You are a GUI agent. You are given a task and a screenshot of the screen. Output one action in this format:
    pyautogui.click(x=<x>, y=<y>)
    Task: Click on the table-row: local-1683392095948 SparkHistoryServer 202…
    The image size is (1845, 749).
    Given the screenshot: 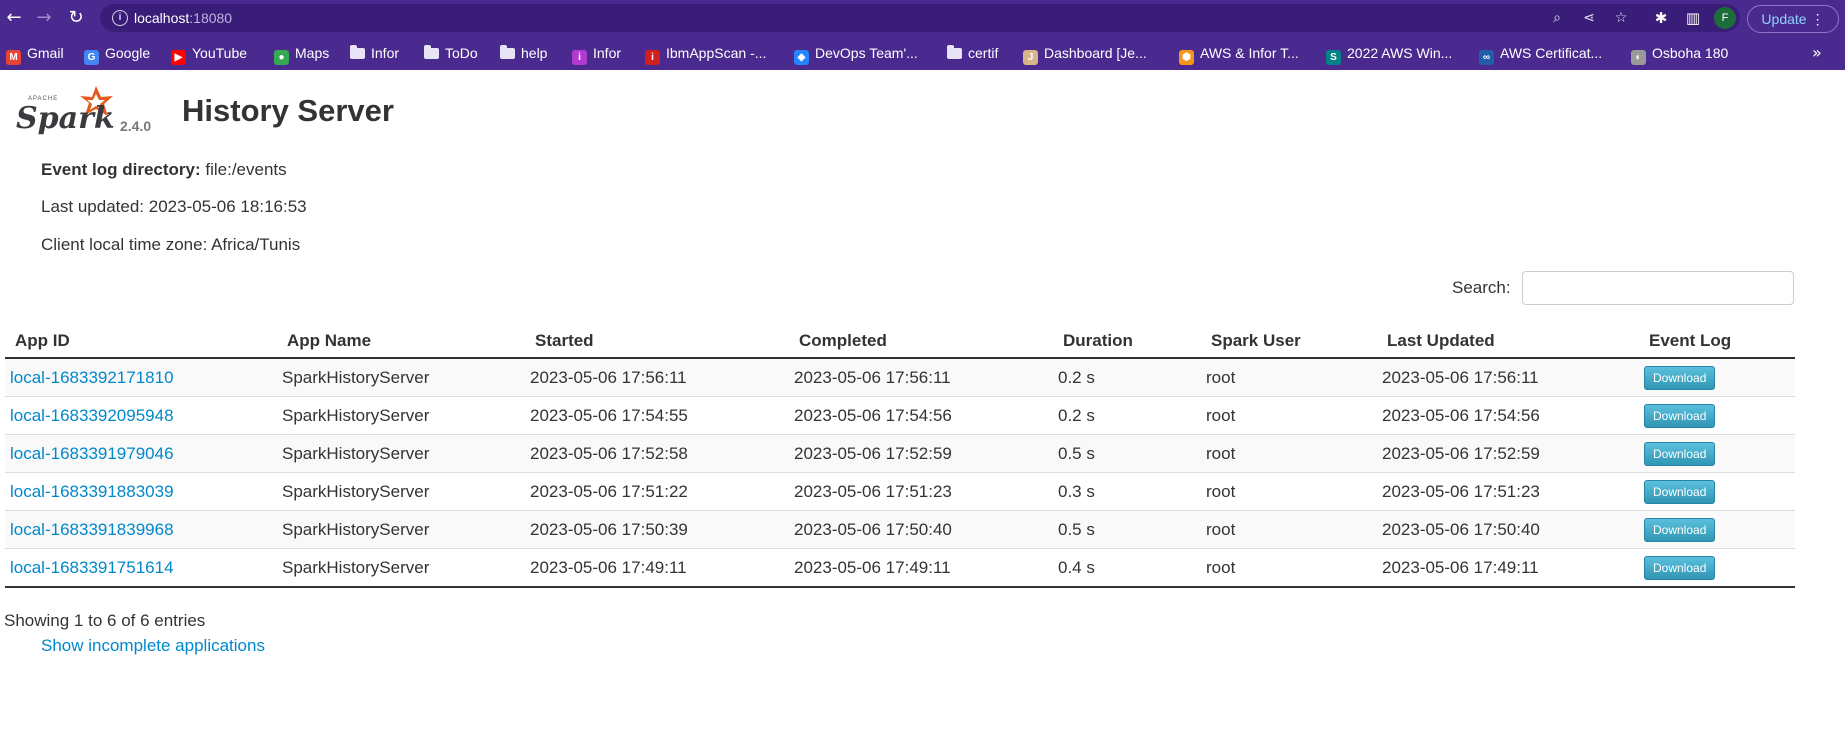 What is the action you would take?
    pyautogui.click(x=900, y=415)
    